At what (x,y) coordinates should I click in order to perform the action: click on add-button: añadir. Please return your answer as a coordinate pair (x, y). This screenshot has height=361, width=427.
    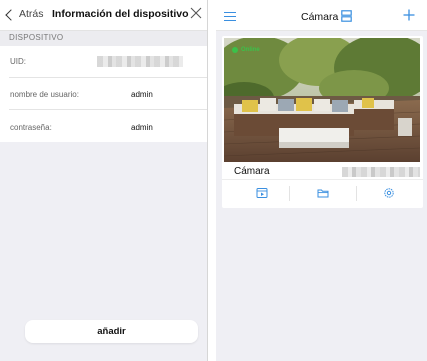
    Looking at the image, I should click on (111, 331).